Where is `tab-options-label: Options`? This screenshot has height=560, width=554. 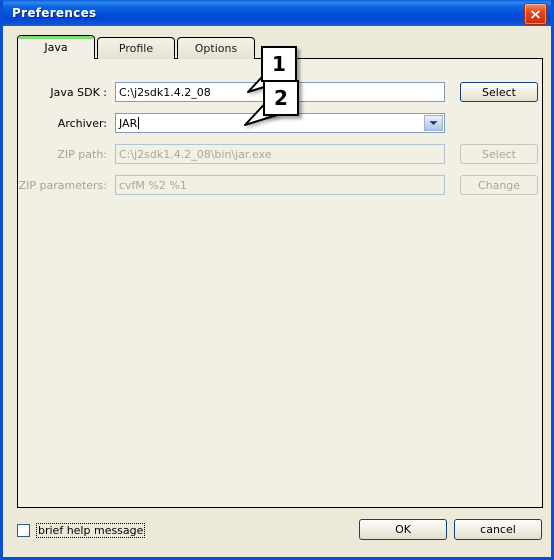
tab-options-label: Options is located at coordinates (216, 48).